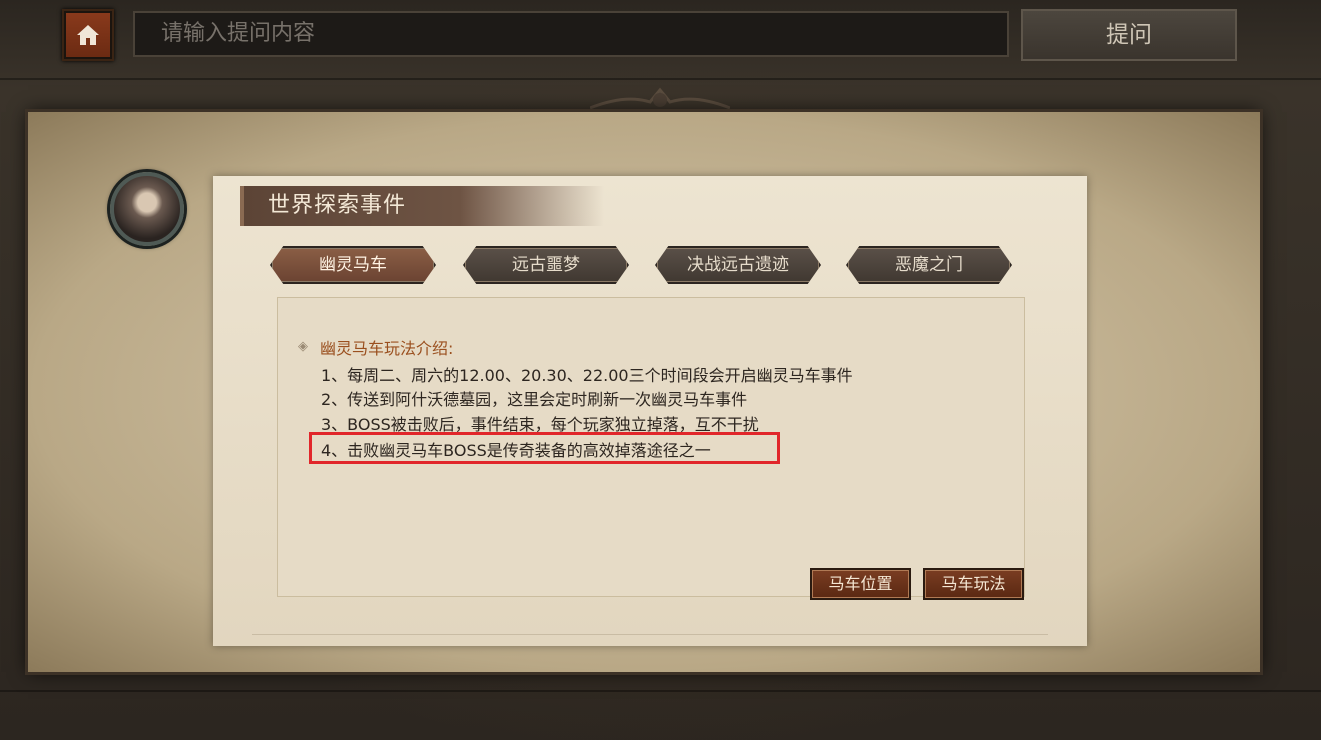 The width and height of the screenshot is (1321, 740). Describe the element at coordinates (422, 206) in the screenshot. I see `panel-title: 世界探索事件` at that location.